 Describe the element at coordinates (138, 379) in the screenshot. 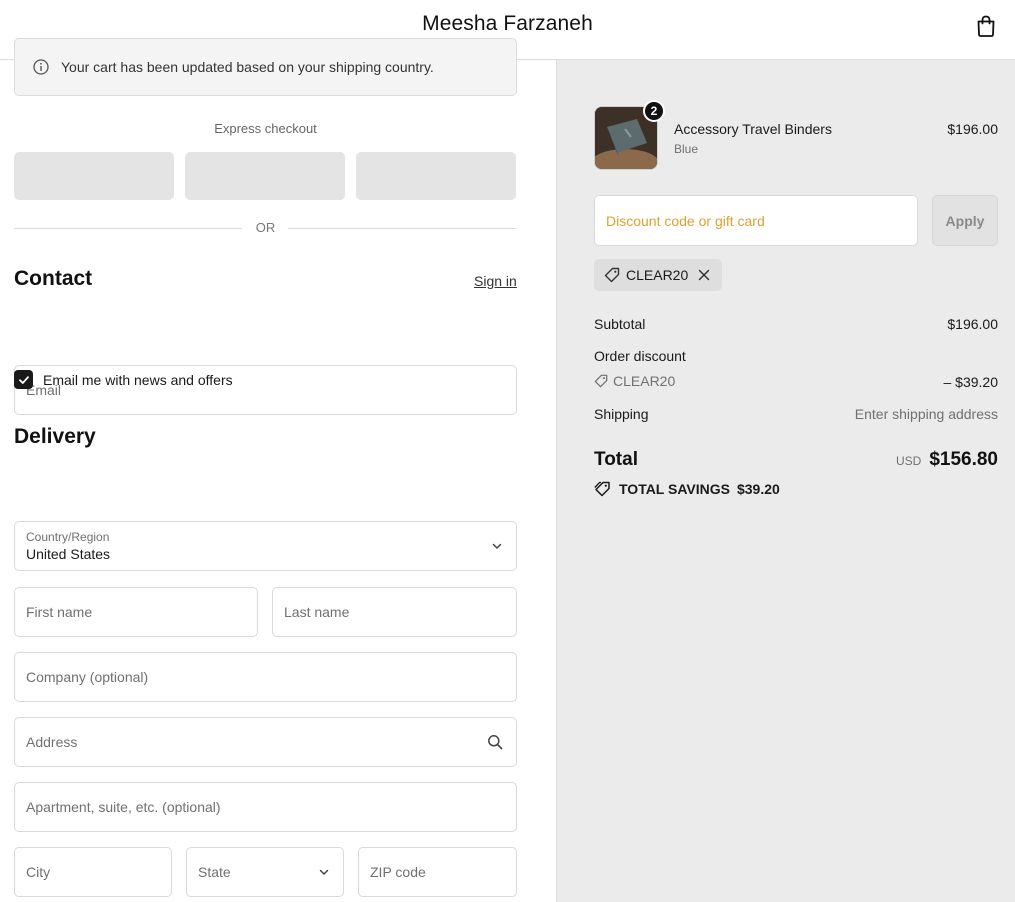

I see `newsletter-label: Email me with news and offers` at that location.